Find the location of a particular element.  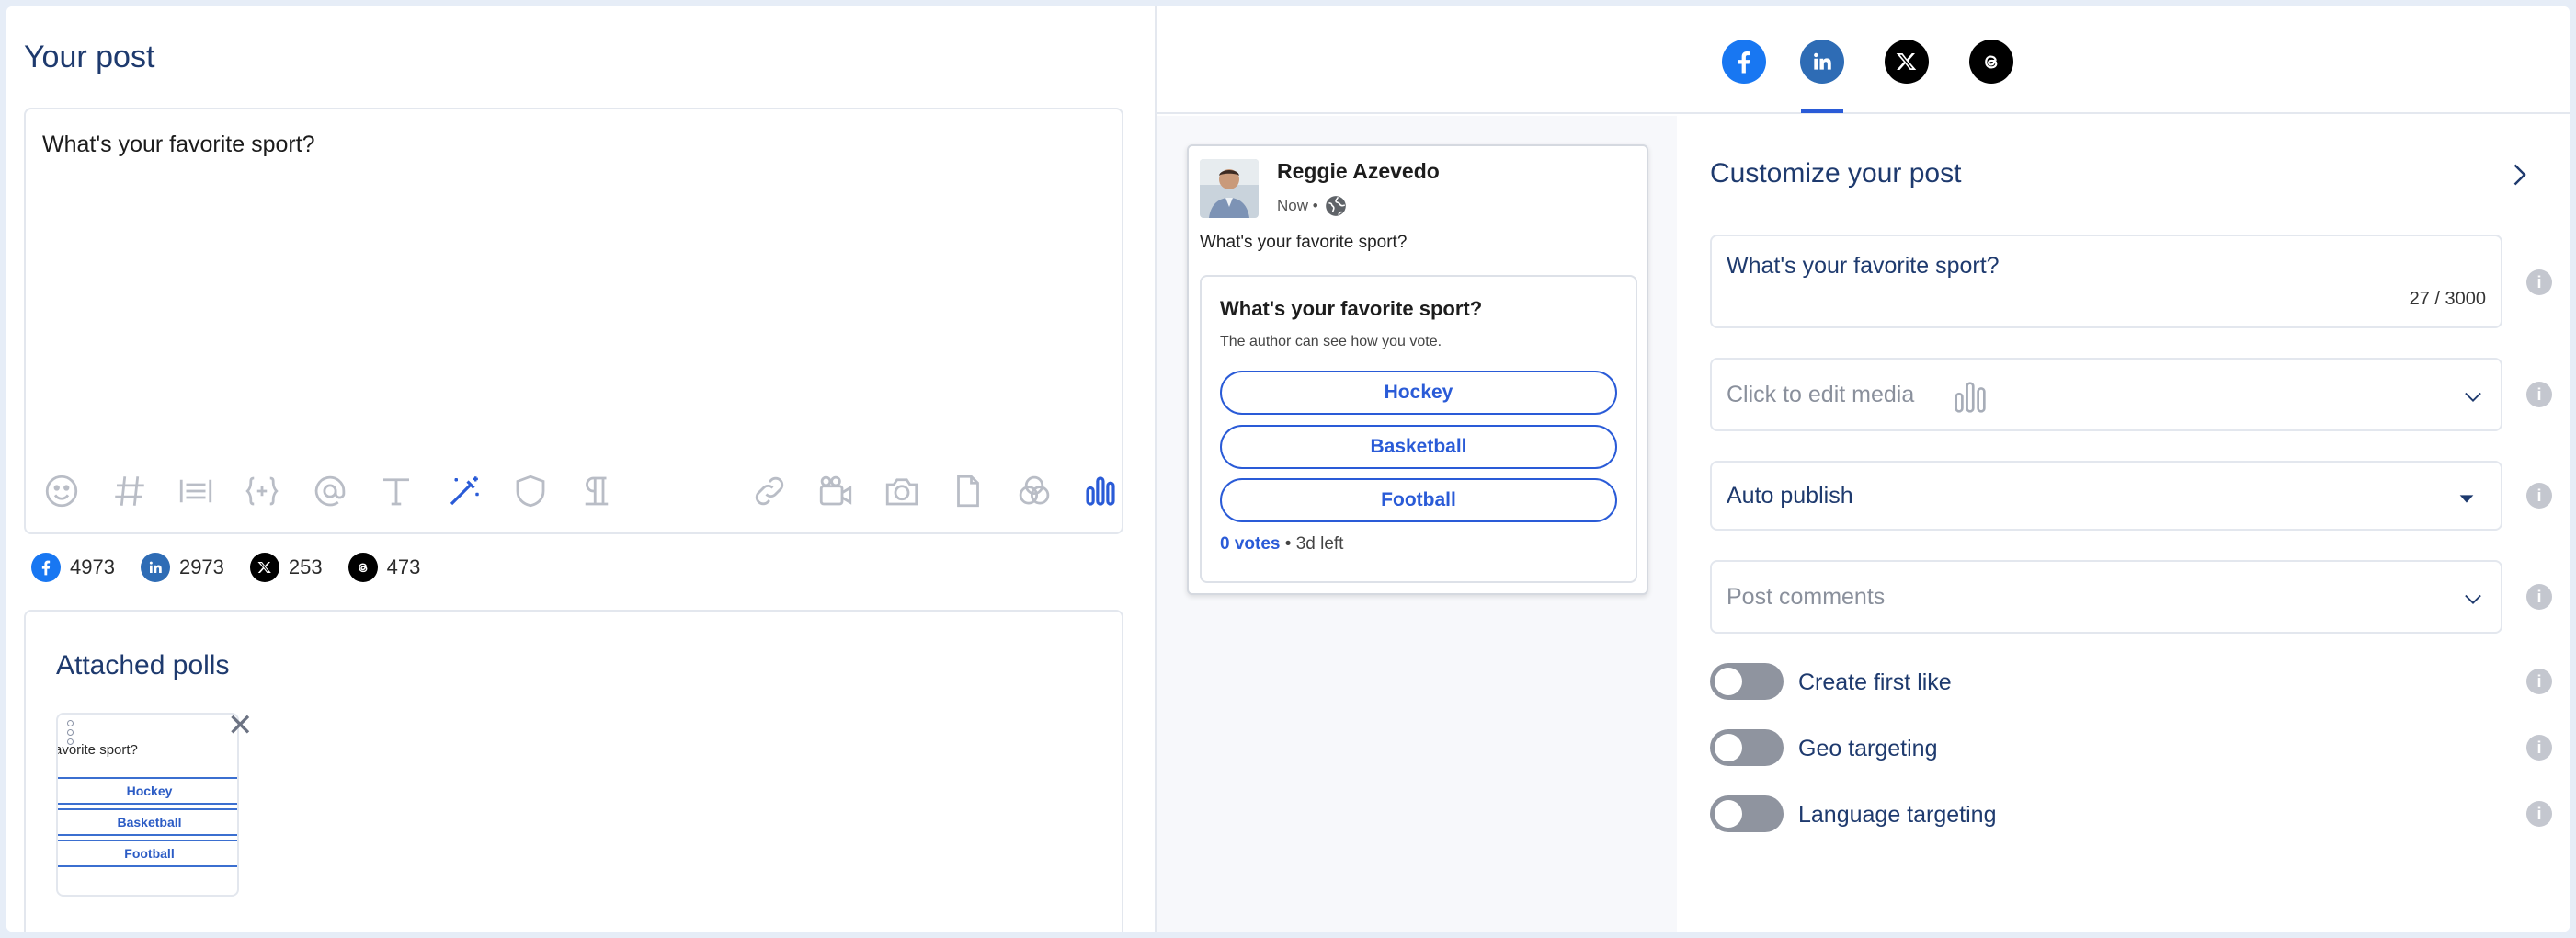

first-like-label: Create first like is located at coordinates (1875, 682).